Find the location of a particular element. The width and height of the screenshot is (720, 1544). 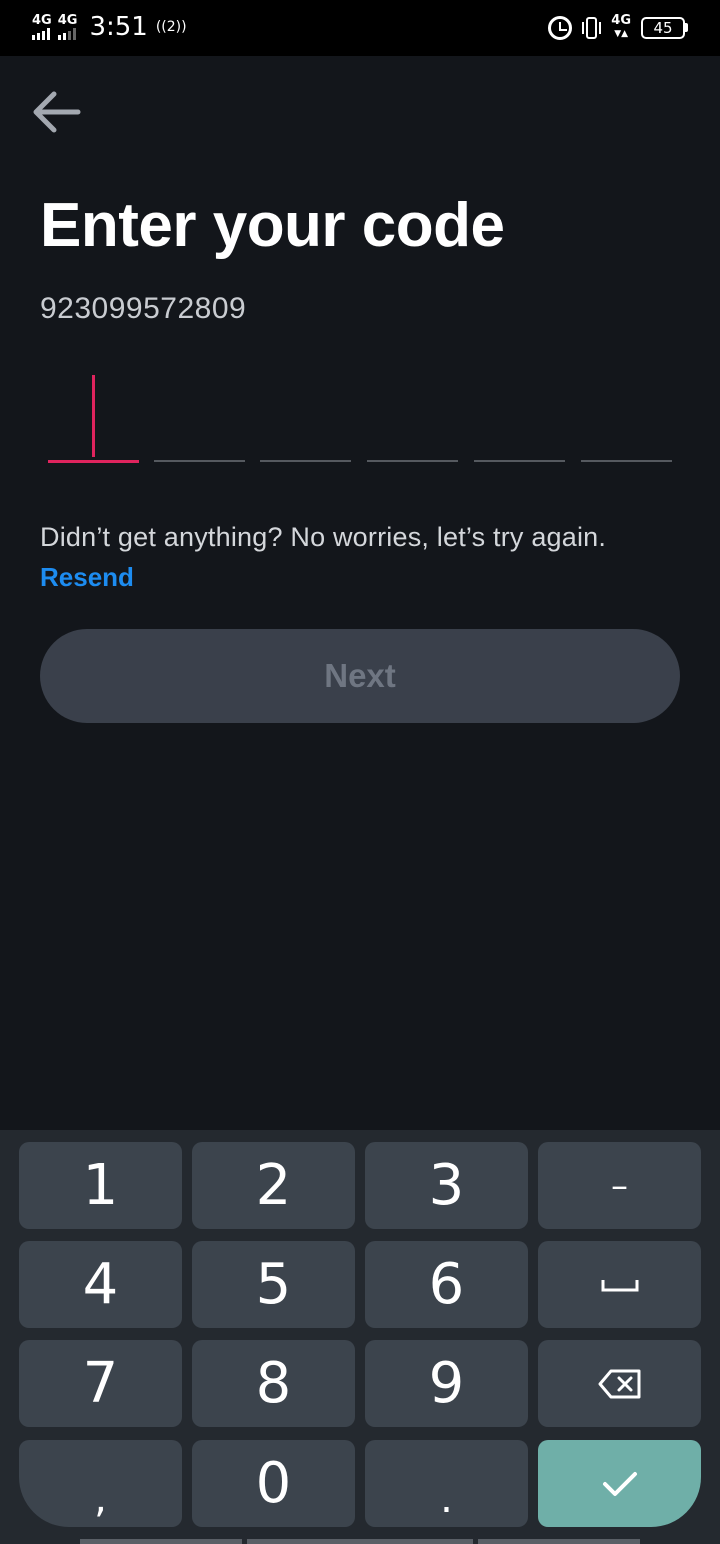

key-3: 3 is located at coordinates (446, 1185).